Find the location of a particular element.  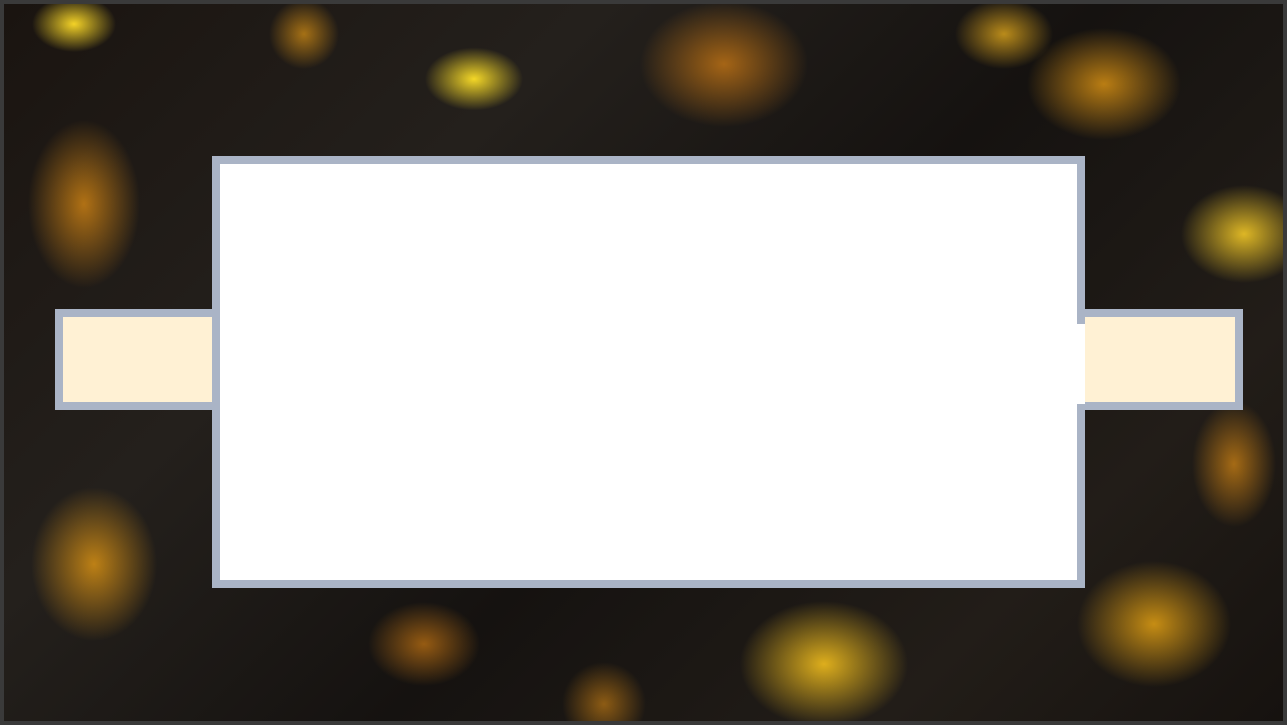

right-slot-panel is located at coordinates (1157, 359).